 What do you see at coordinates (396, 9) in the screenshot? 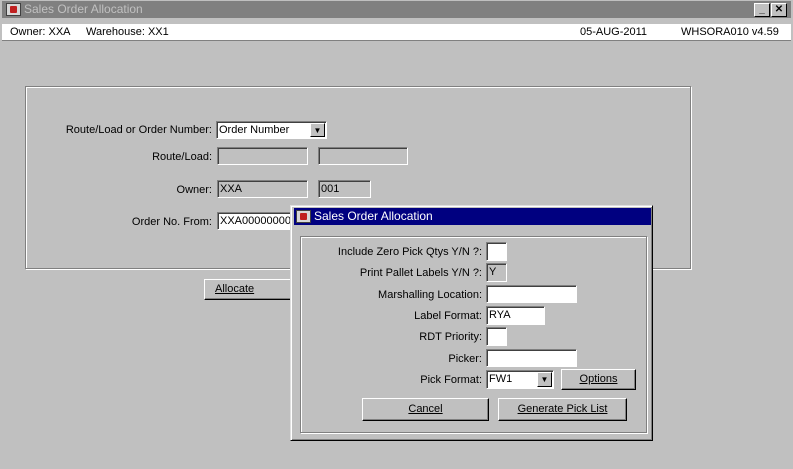
I see `main-title-bar: Sales Order Allocation _ ✕` at bounding box center [396, 9].